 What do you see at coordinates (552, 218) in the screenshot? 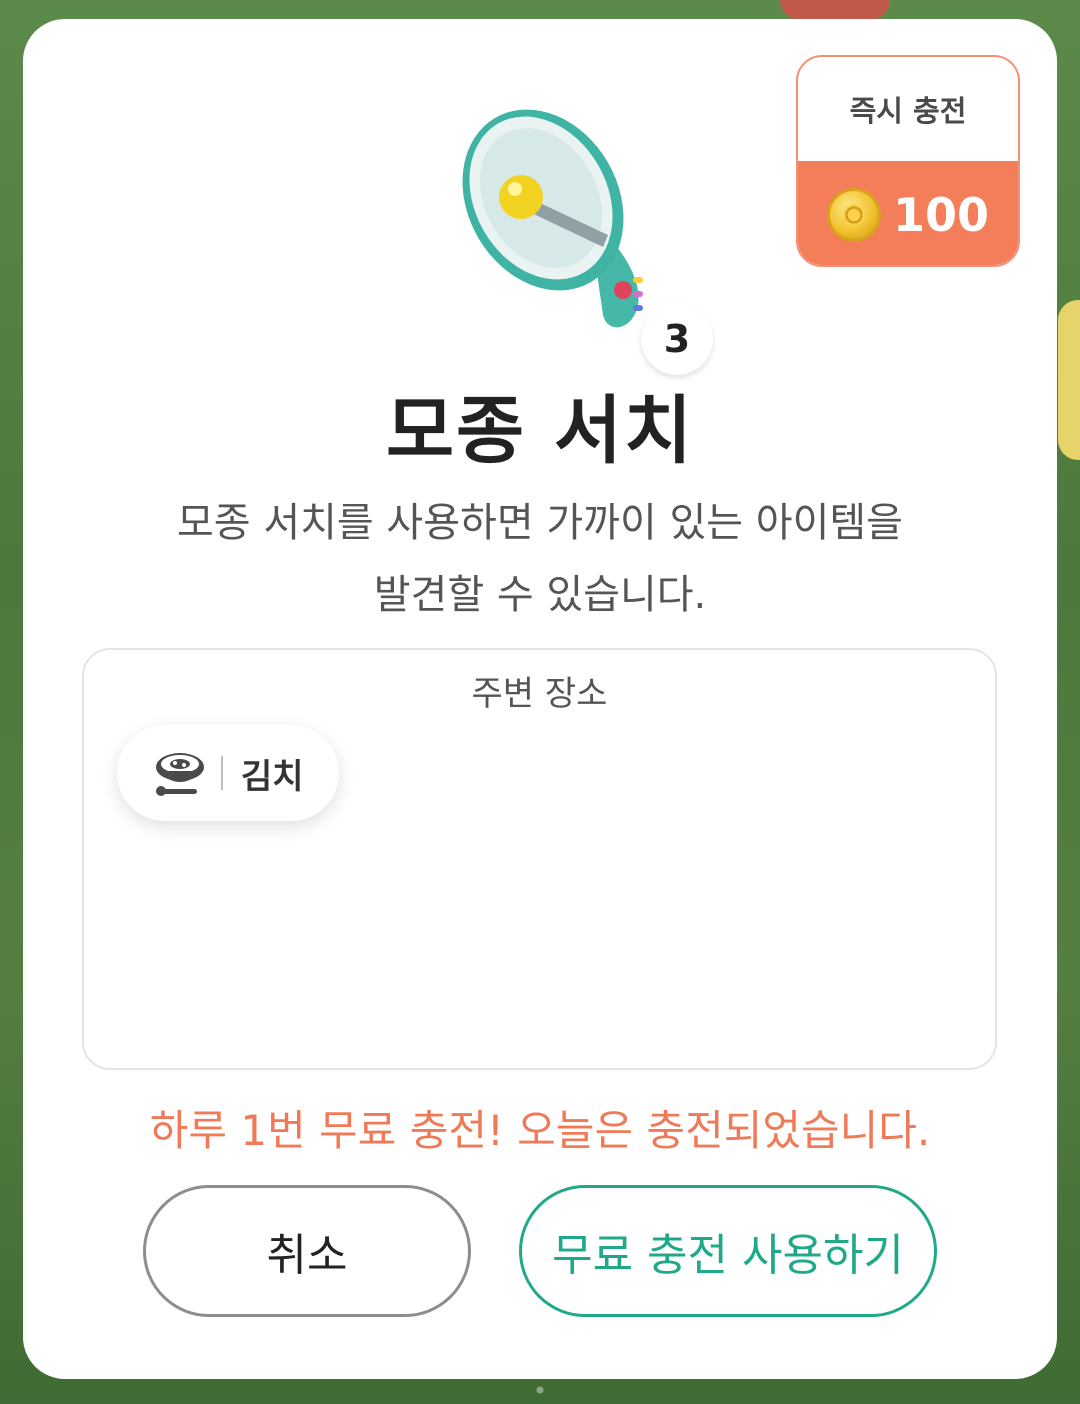
I see `megaphone-icon` at bounding box center [552, 218].